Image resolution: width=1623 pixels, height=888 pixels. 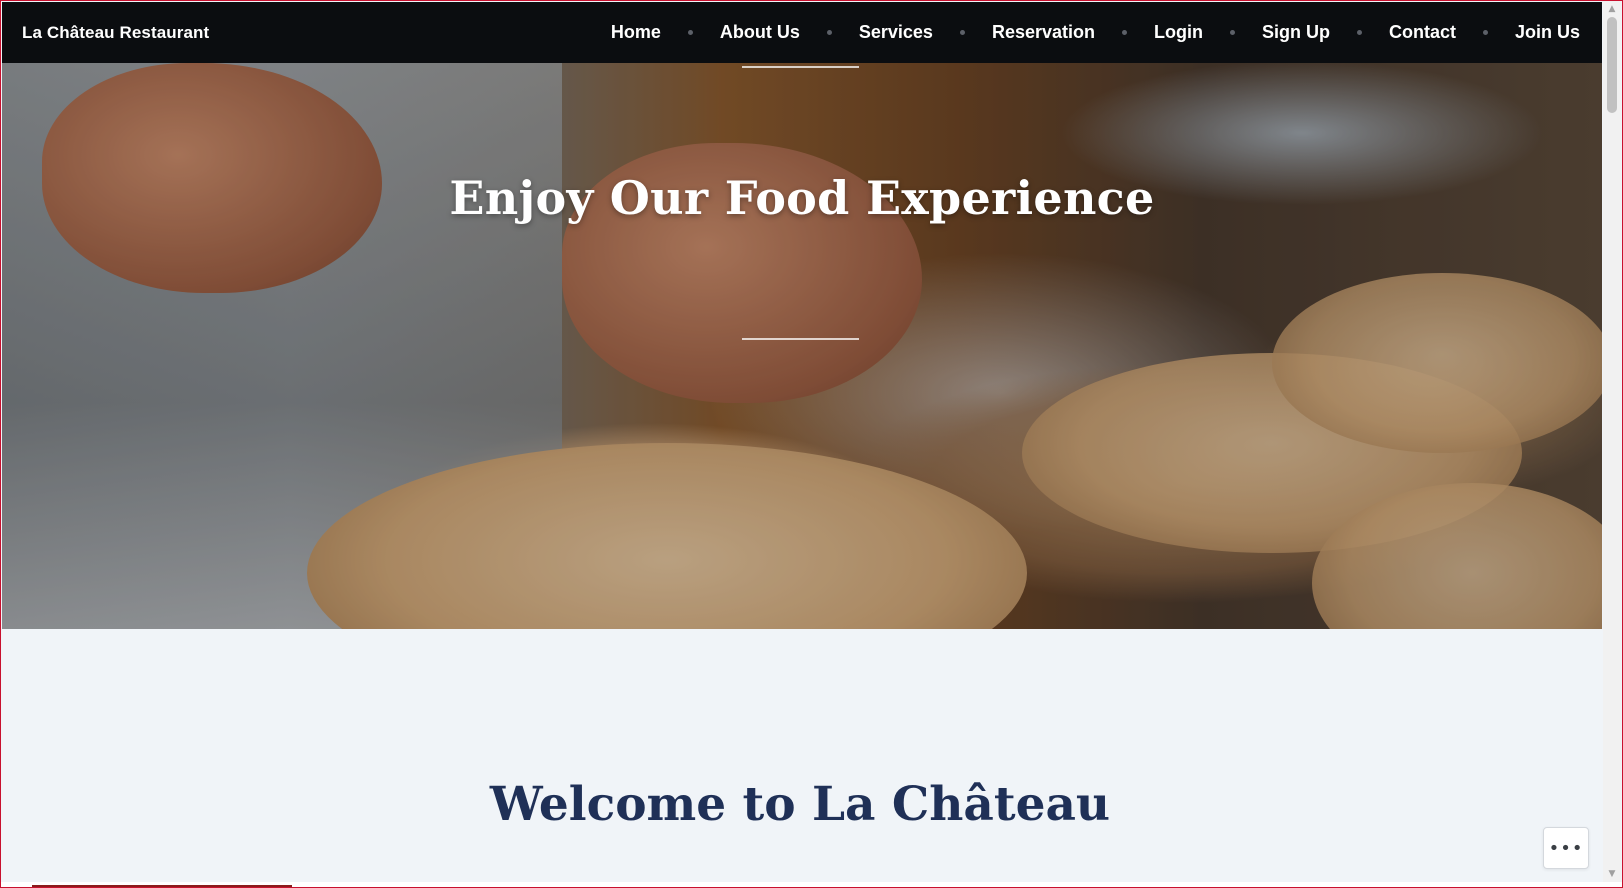 I want to click on nav-about-us-link: About Us, so click(x=760, y=32).